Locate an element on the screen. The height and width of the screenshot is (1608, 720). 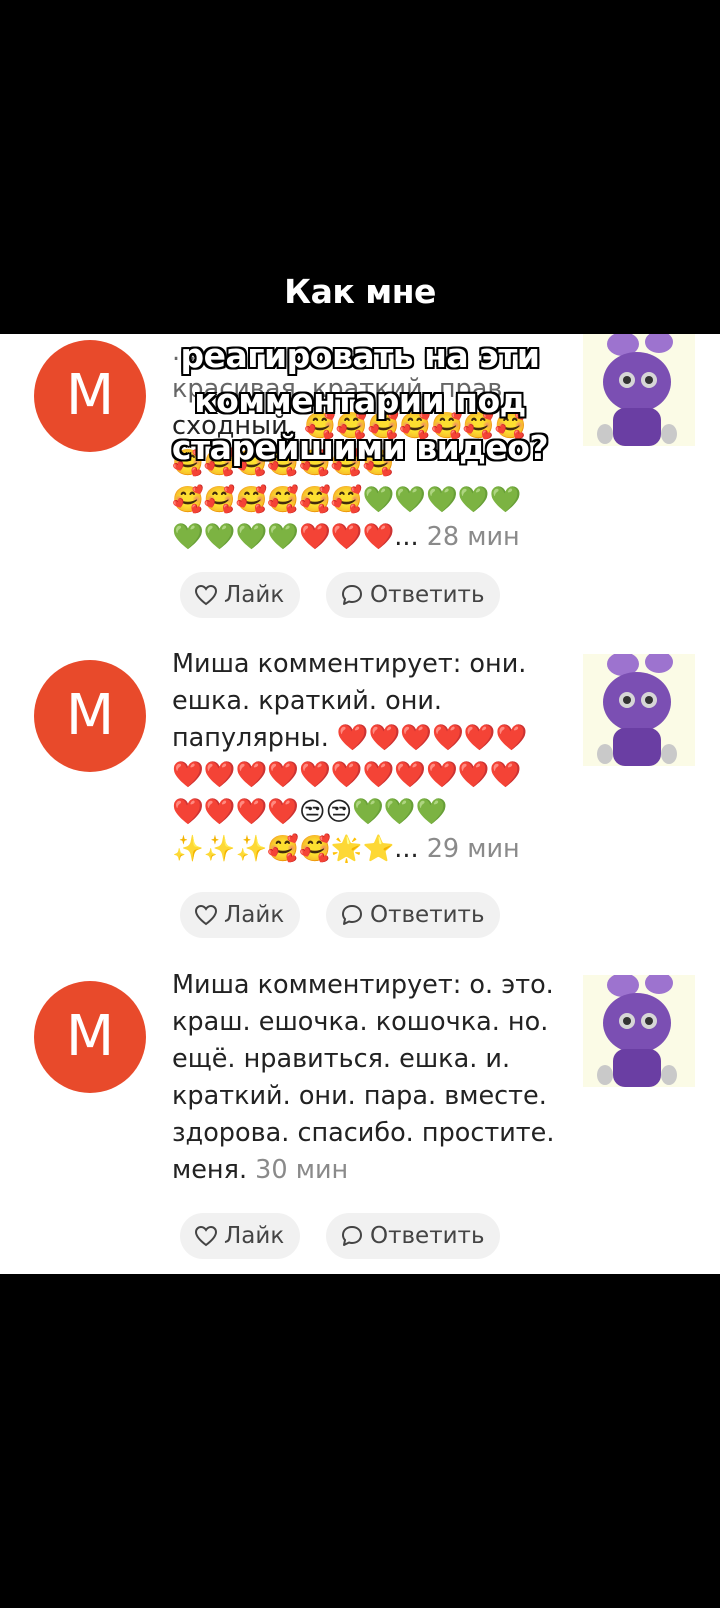
comment-text-line: ещё. нравиться. ешка. и. is located at coordinates (341, 1059).